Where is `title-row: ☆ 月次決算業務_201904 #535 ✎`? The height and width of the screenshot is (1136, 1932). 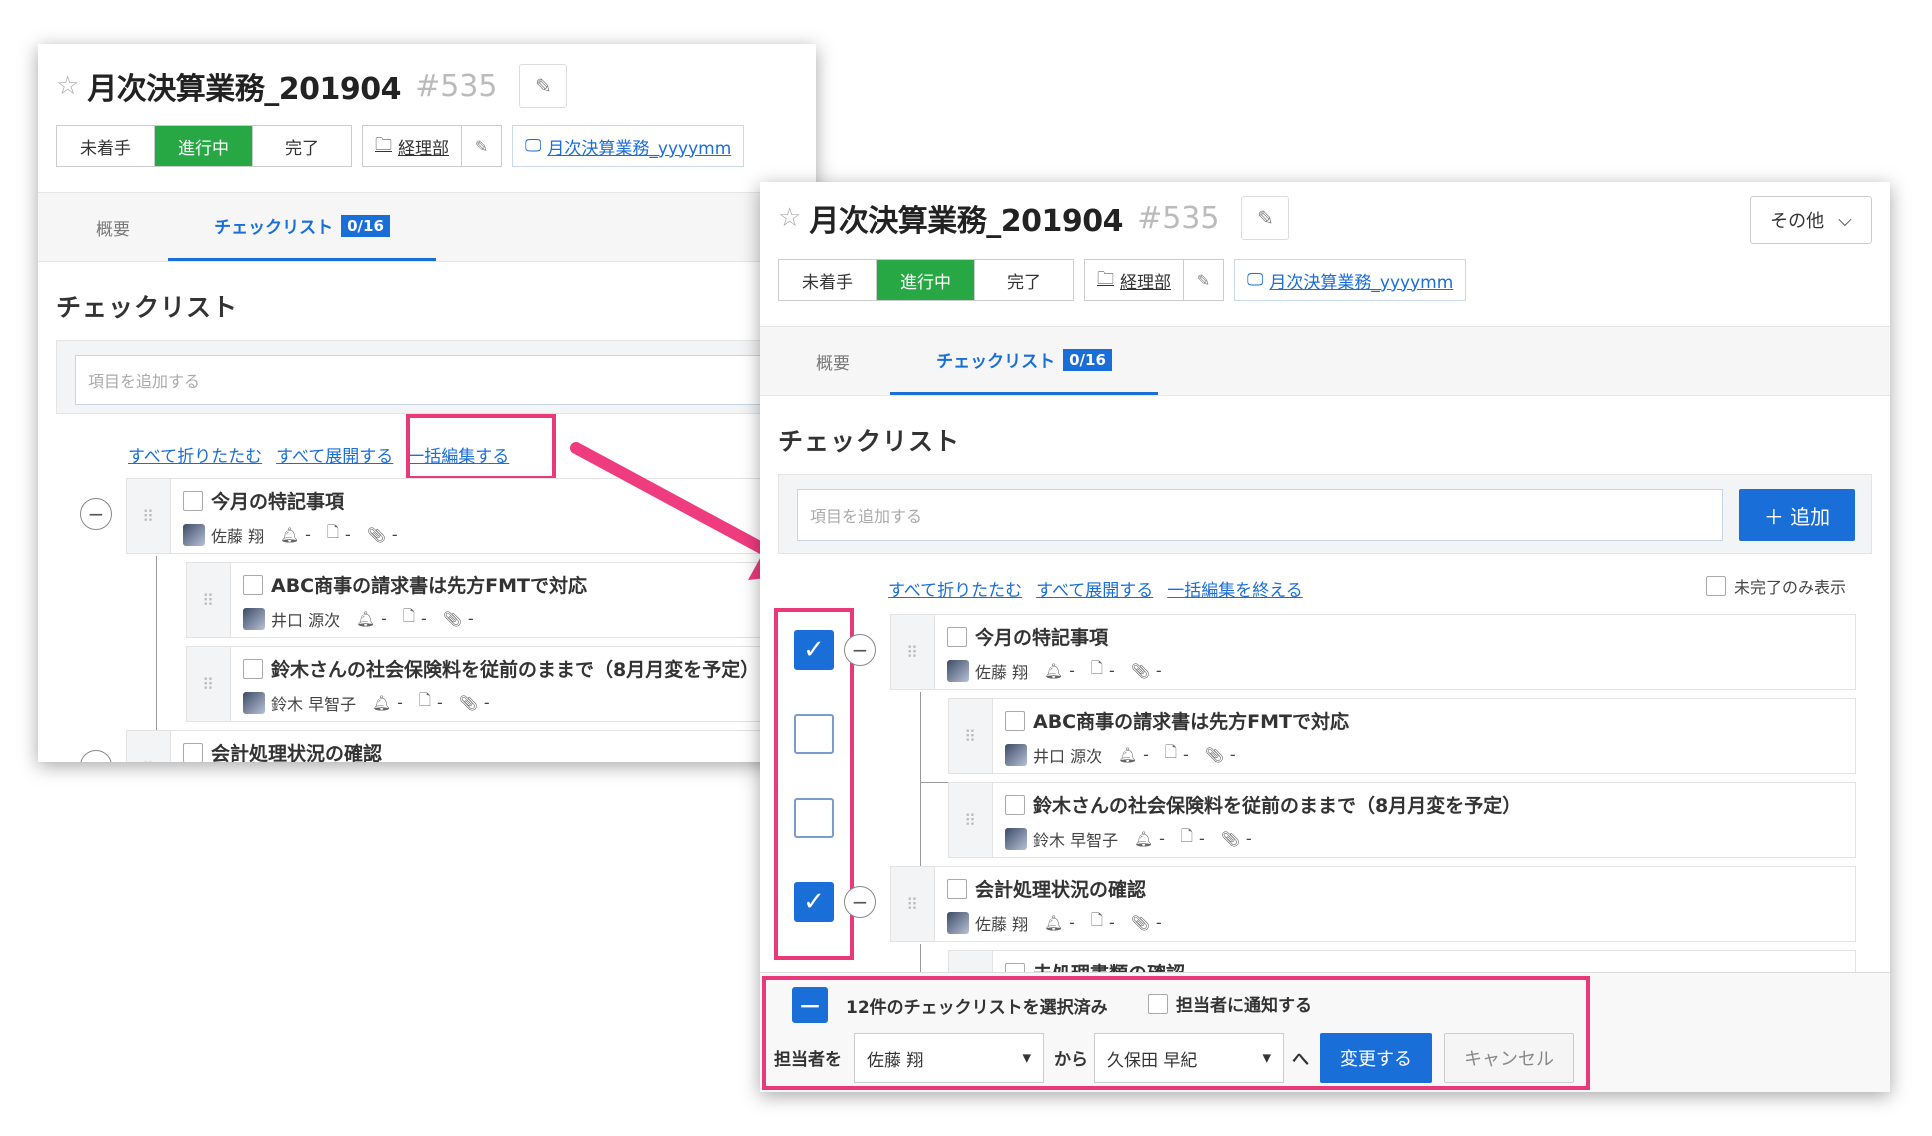 title-row: ☆ 月次決算業務_201904 #535 ✎ is located at coordinates (1034, 218).